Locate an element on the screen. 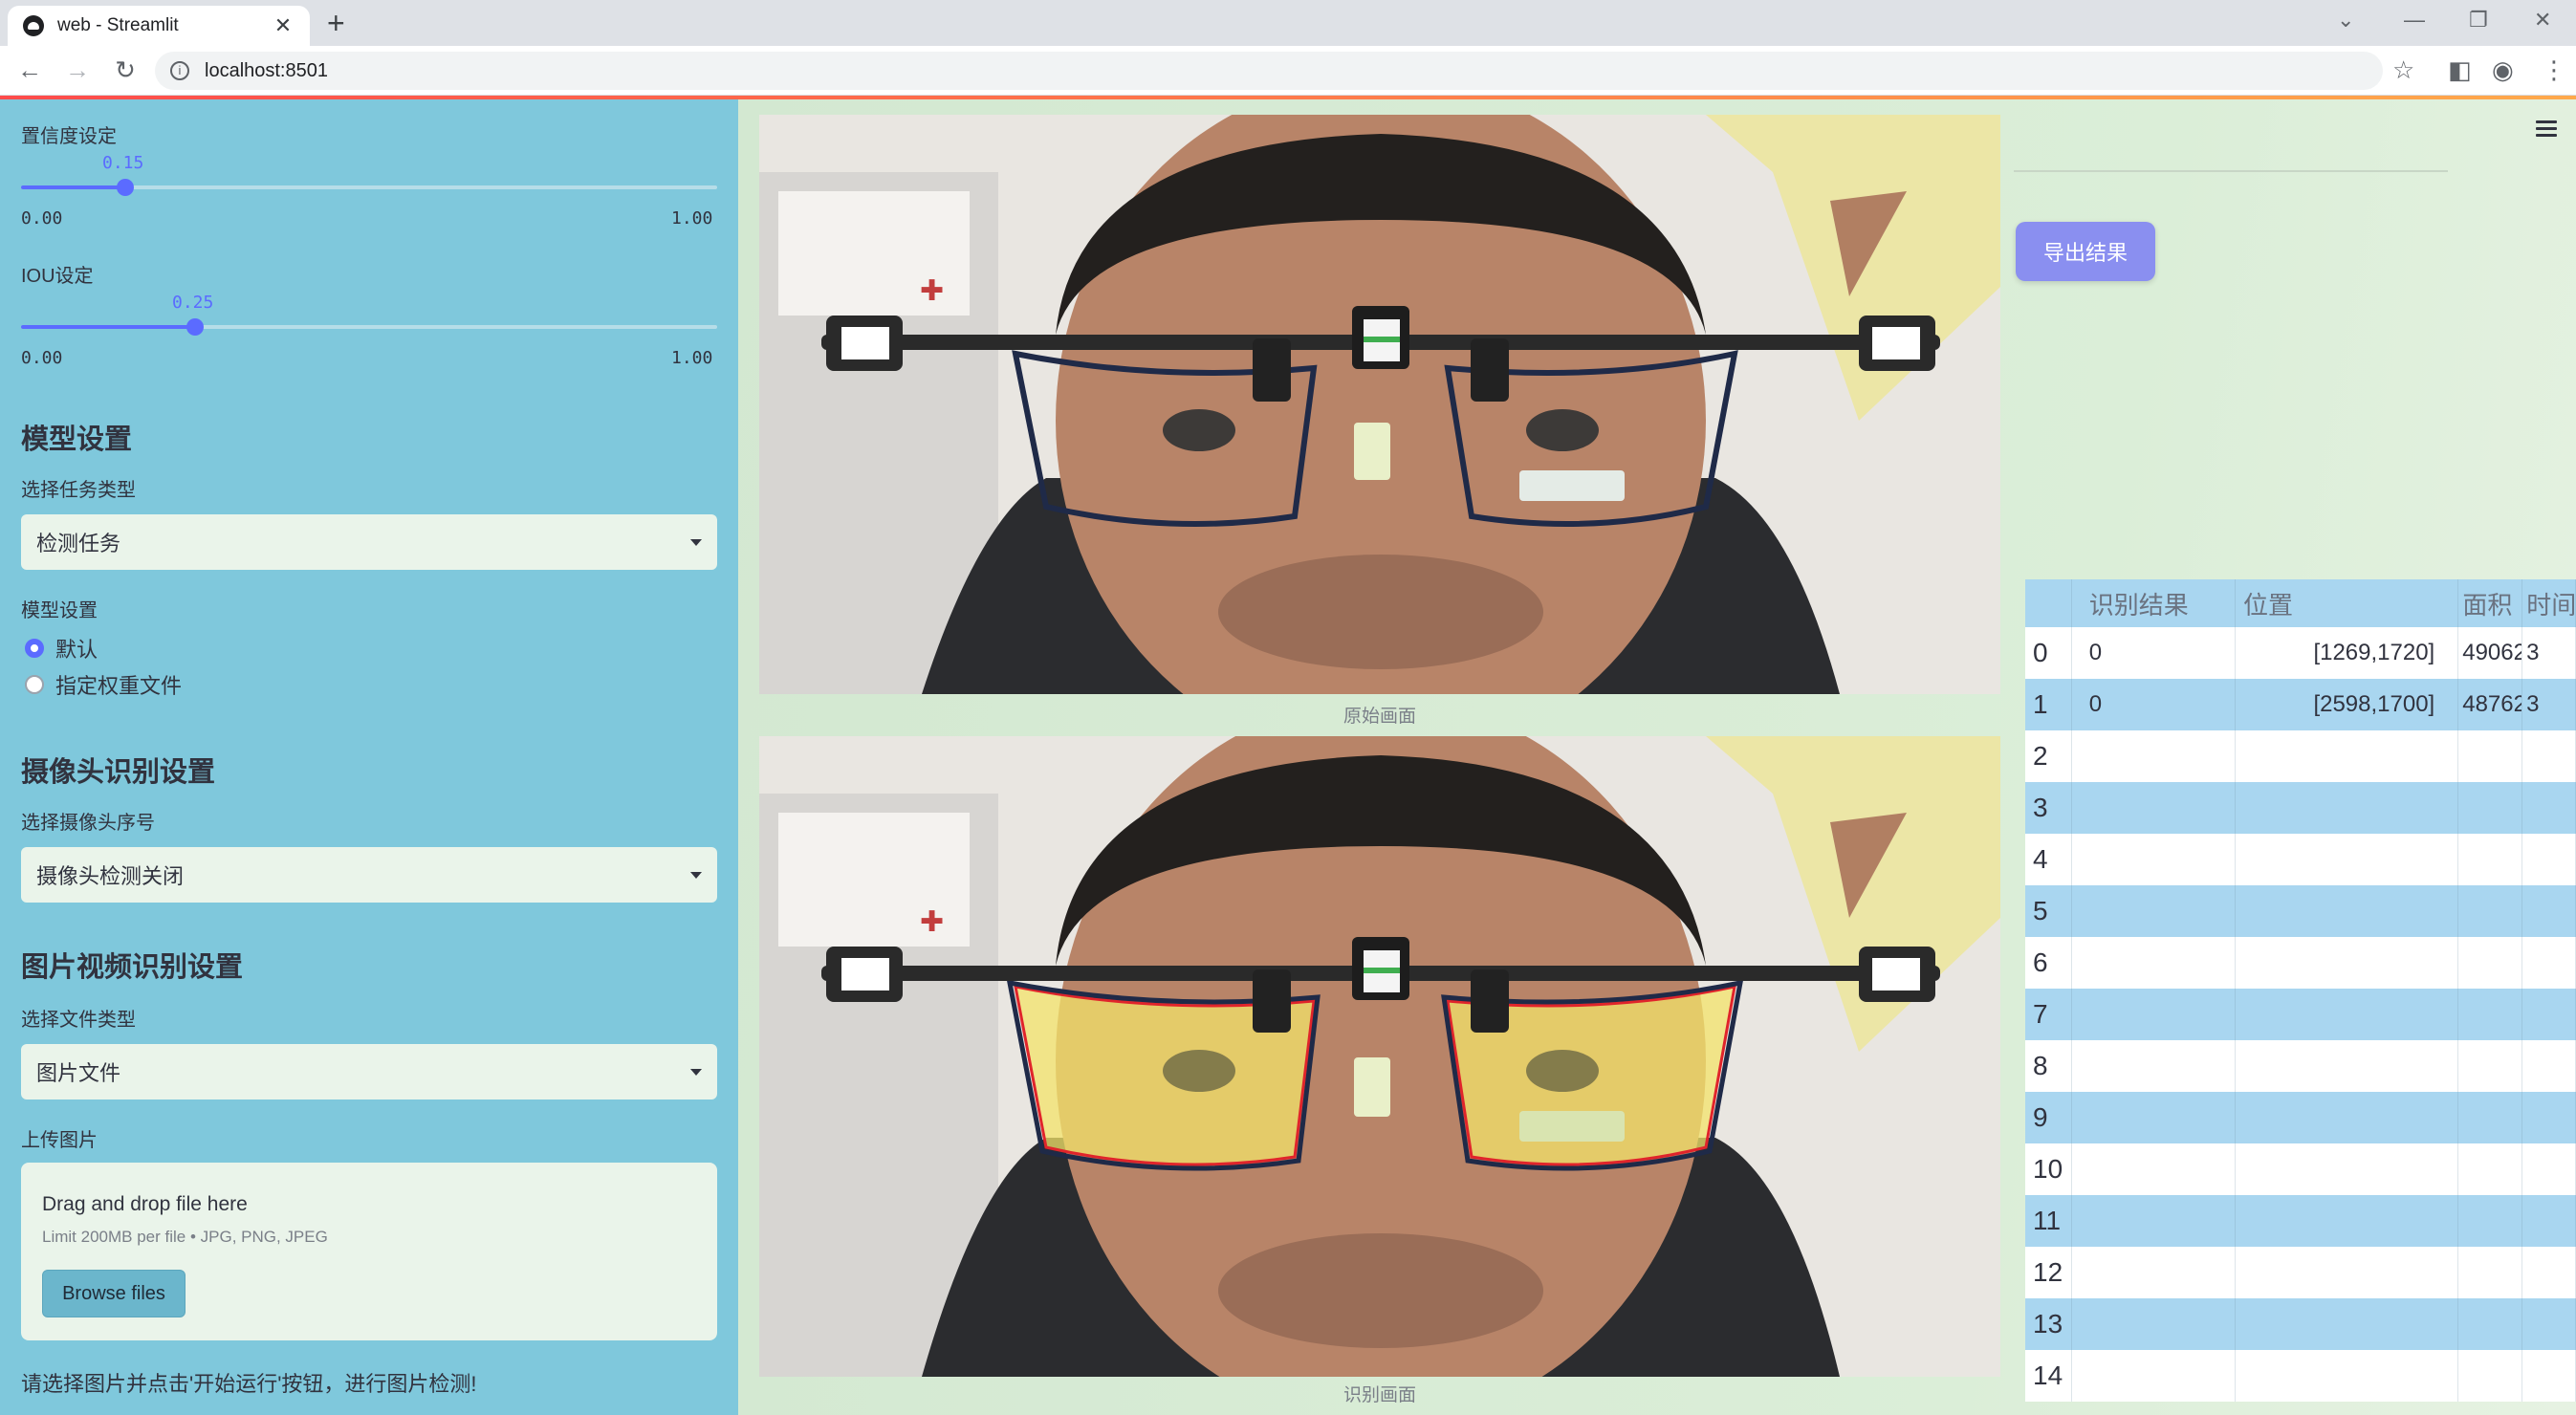 This screenshot has width=2576, height=1415. row-index: 0 is located at coordinates (2048, 653).